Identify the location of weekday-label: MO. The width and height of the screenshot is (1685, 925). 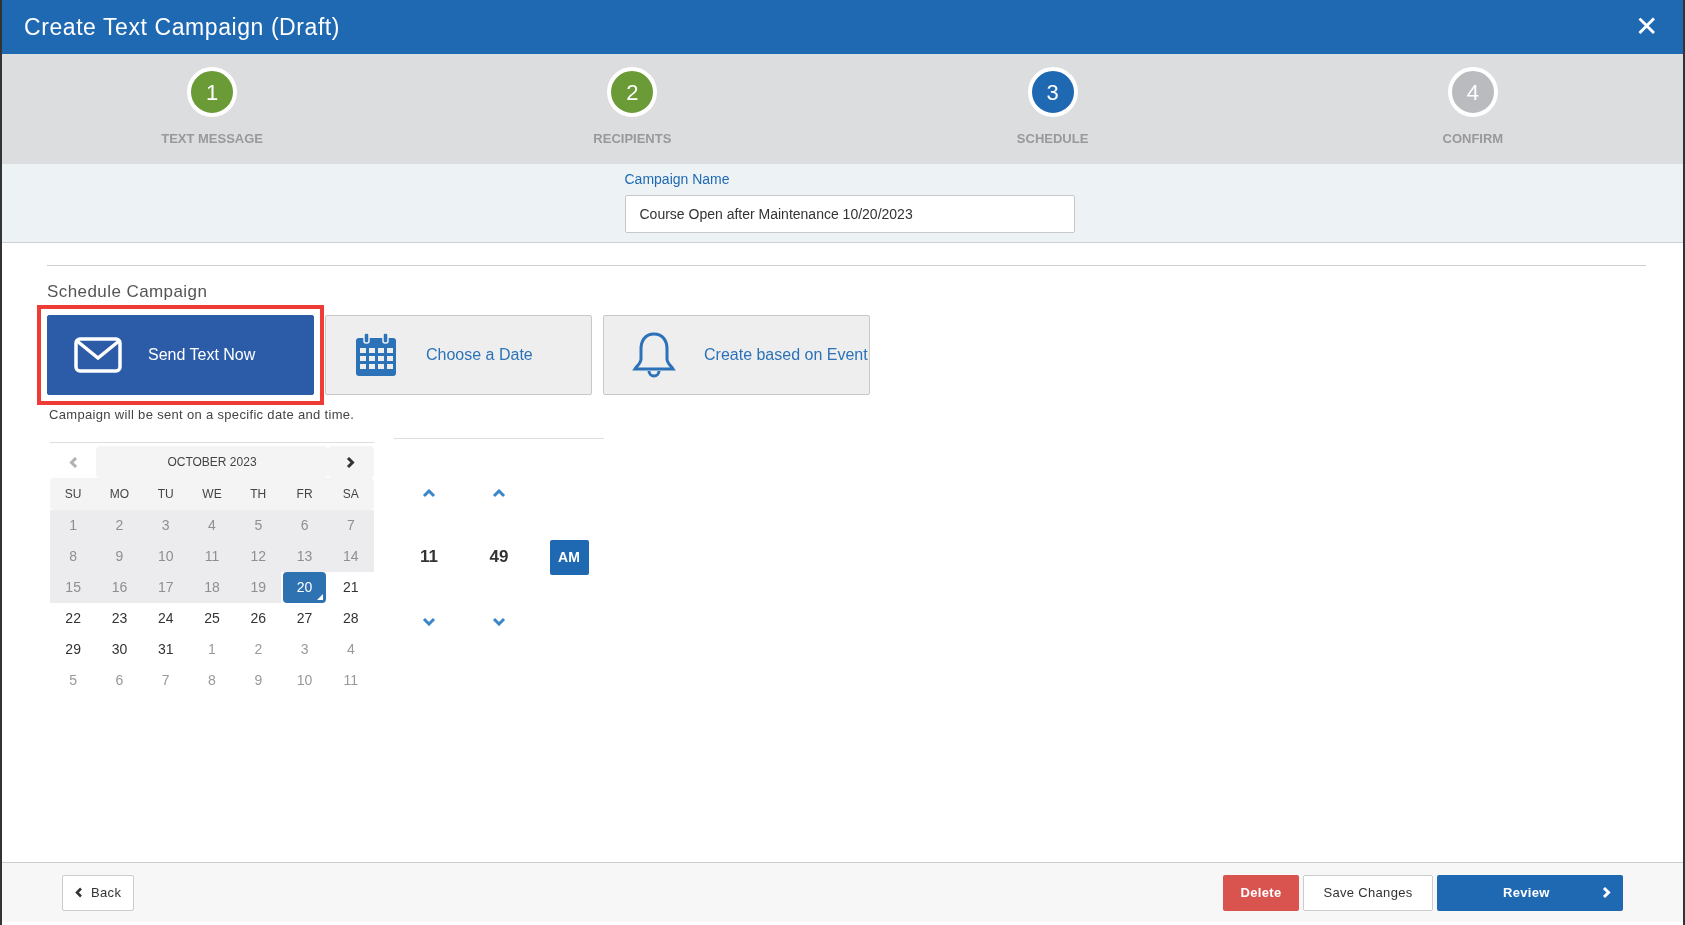
(119, 494).